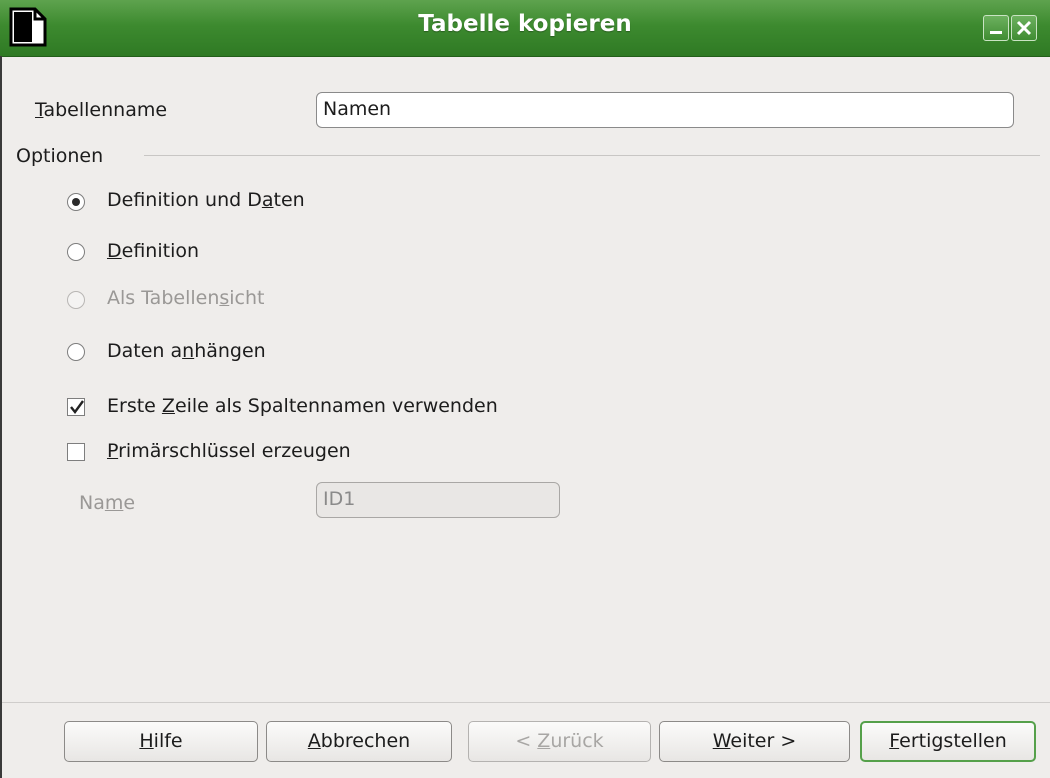  I want to click on options-group-label: Optionen, so click(60, 156).